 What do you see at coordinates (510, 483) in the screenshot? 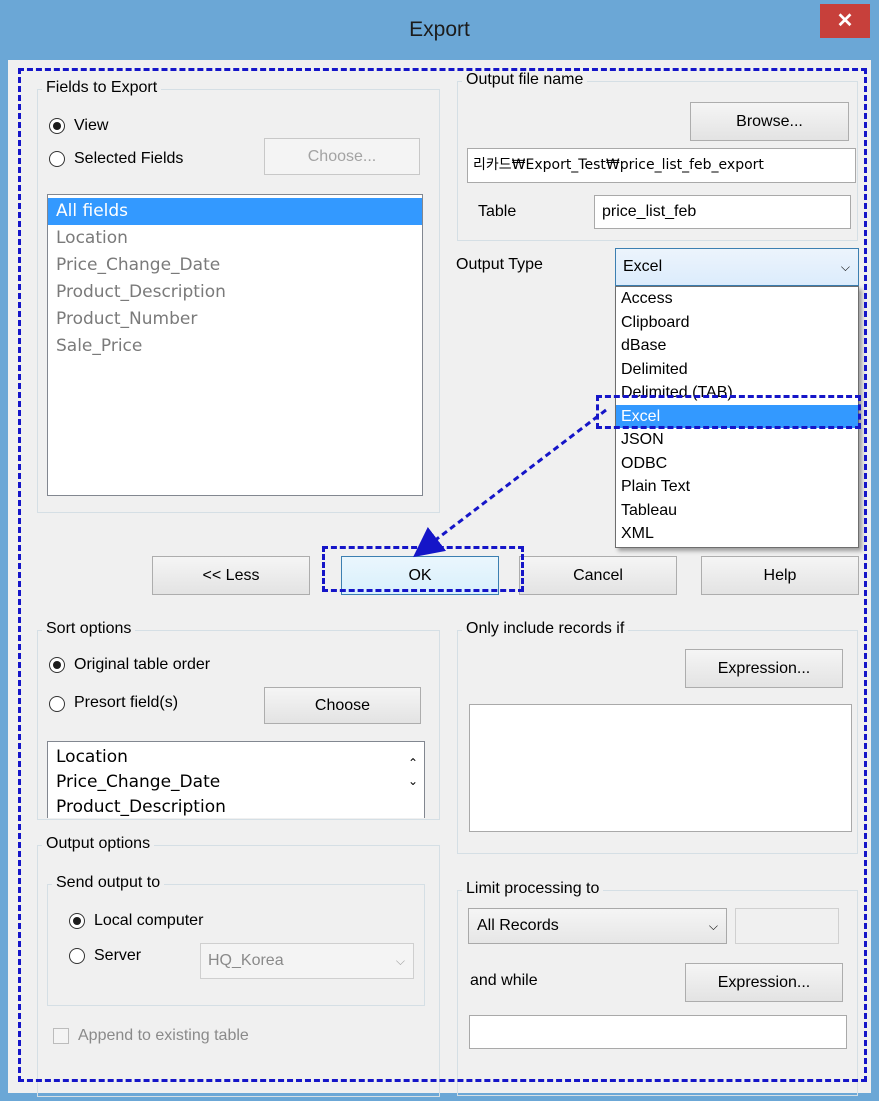
I see `annotation-arrow` at bounding box center [510, 483].